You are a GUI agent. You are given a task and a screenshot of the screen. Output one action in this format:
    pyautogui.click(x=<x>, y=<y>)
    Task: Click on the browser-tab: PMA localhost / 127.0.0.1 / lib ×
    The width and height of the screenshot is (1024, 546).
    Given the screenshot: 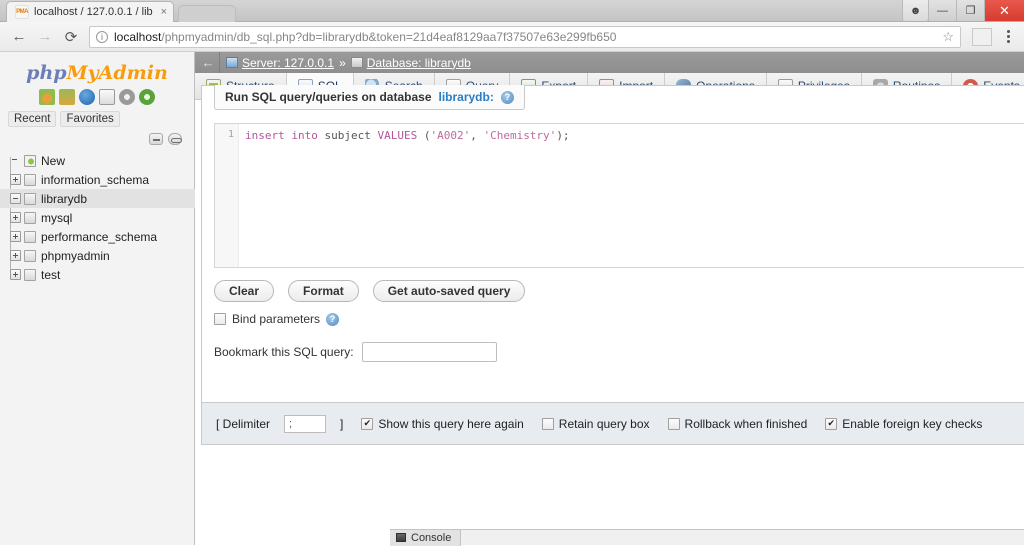 What is the action you would take?
    pyautogui.click(x=90, y=11)
    